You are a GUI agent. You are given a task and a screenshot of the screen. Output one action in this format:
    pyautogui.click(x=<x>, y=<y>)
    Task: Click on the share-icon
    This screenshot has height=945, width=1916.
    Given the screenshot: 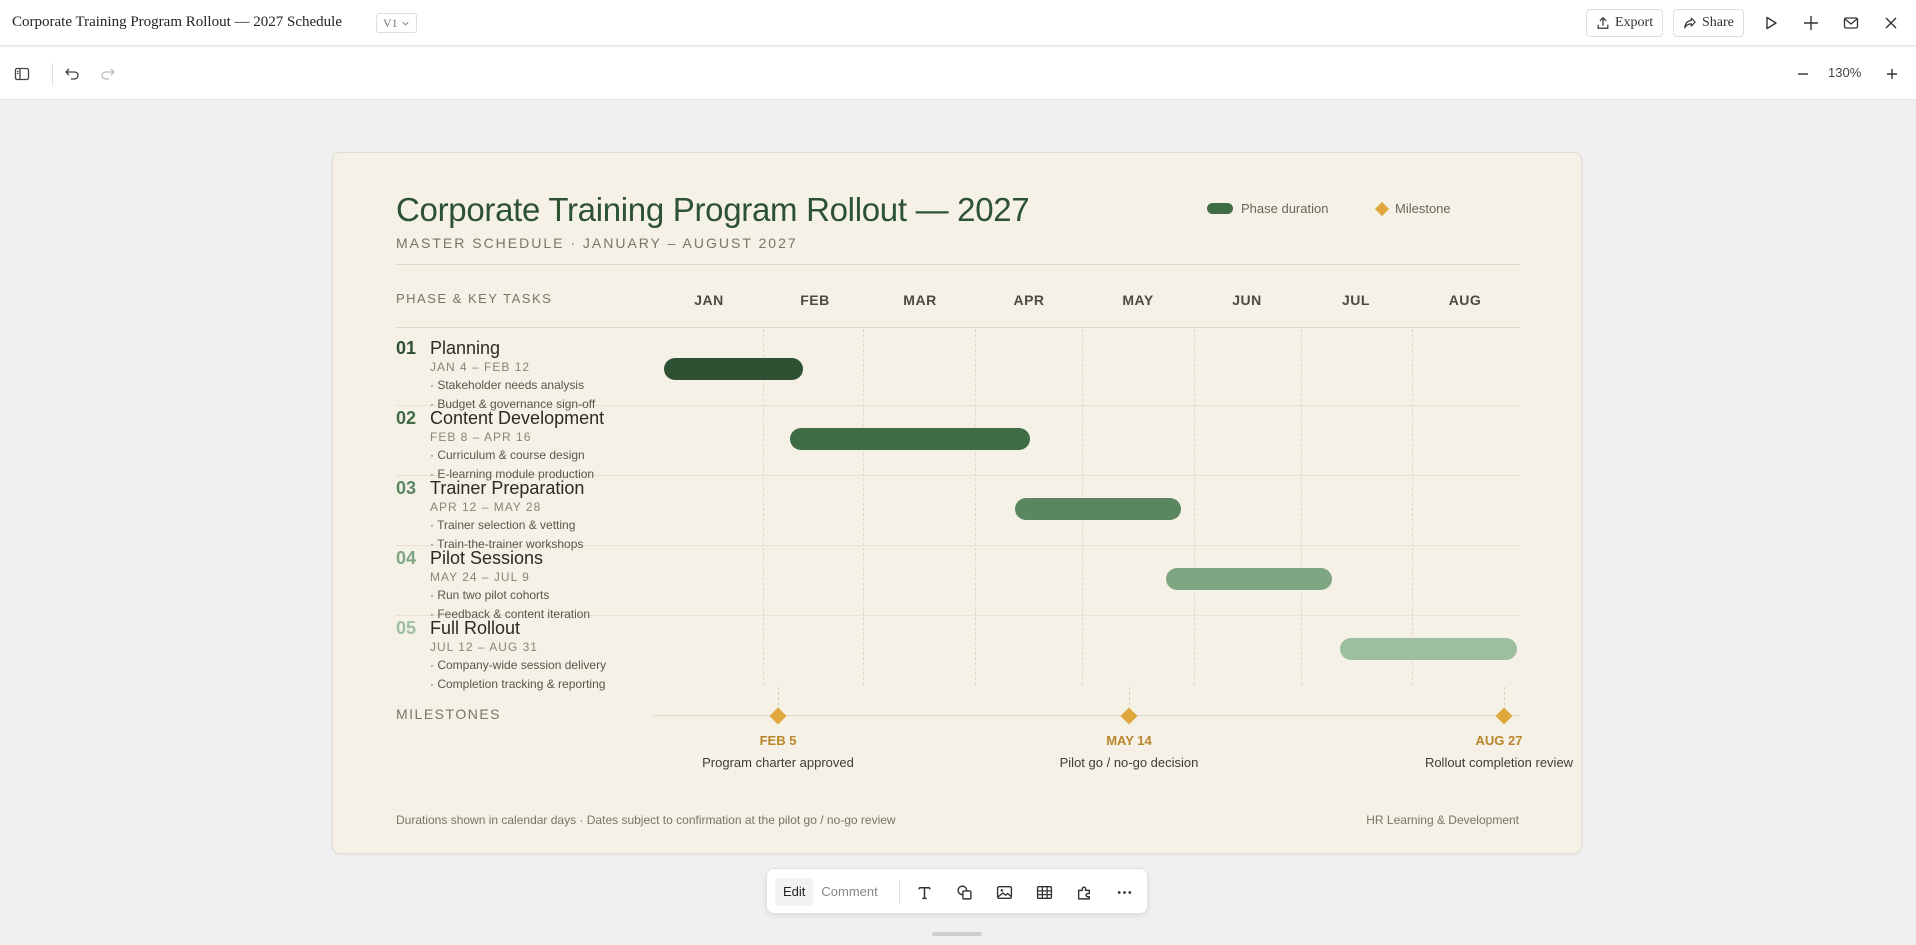 What is the action you would take?
    pyautogui.click(x=1690, y=23)
    